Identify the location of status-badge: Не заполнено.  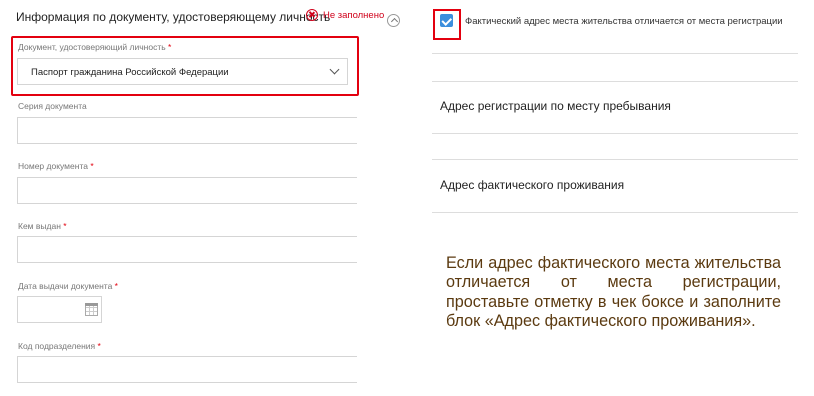
(345, 15).